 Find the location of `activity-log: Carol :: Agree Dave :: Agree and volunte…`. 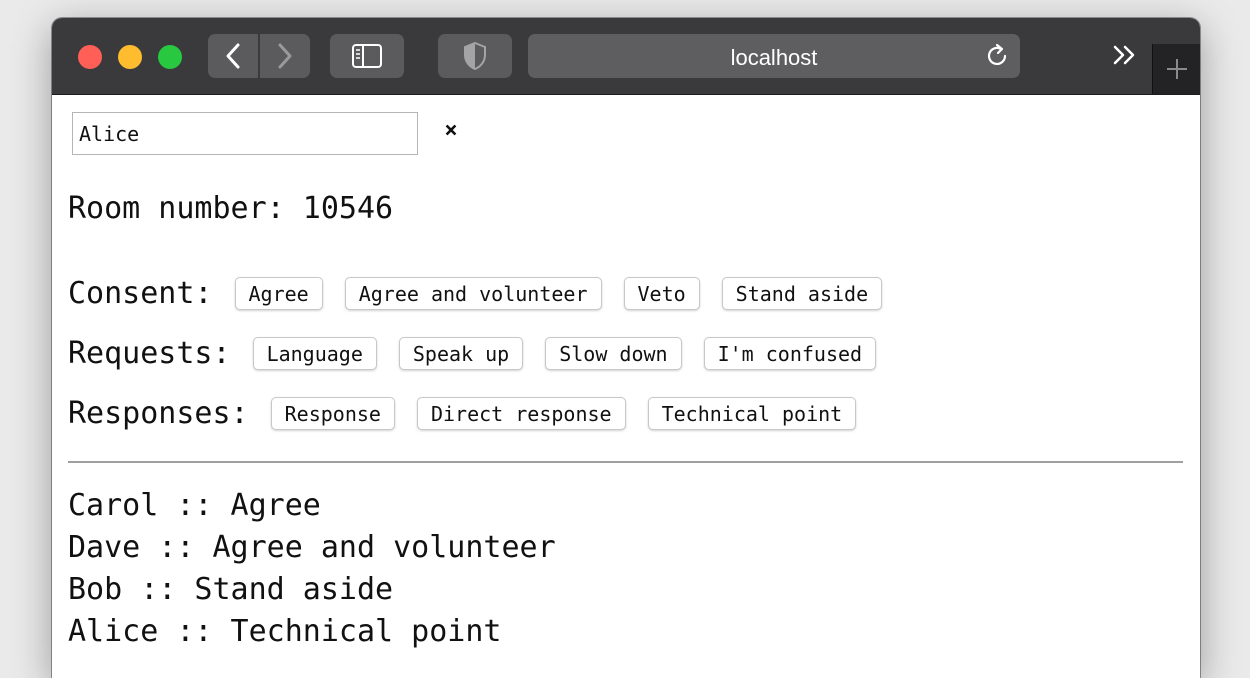

activity-log: Carol :: Agree Dave :: Agree and volunte… is located at coordinates (312, 569).